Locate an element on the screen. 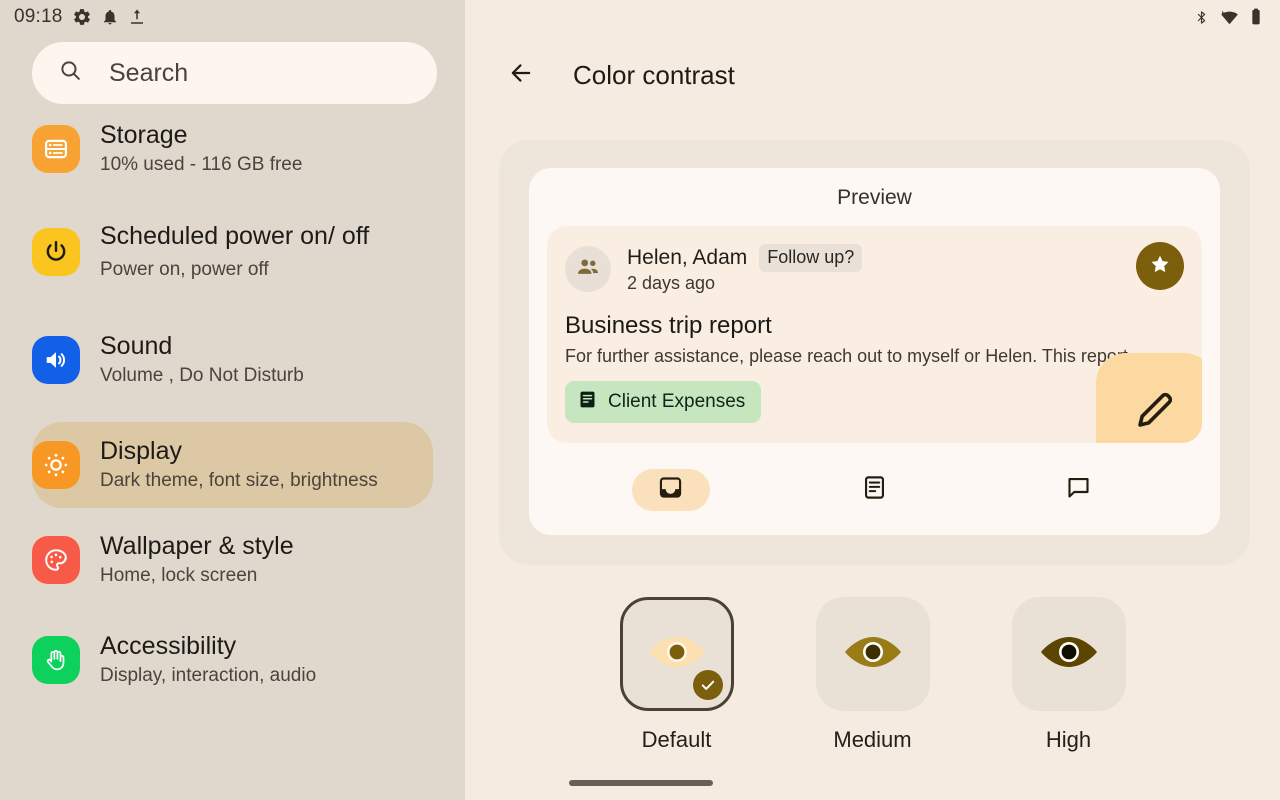 Image resolution: width=1280 pixels, height=800 pixels. star-icon is located at coordinates (1160, 266).